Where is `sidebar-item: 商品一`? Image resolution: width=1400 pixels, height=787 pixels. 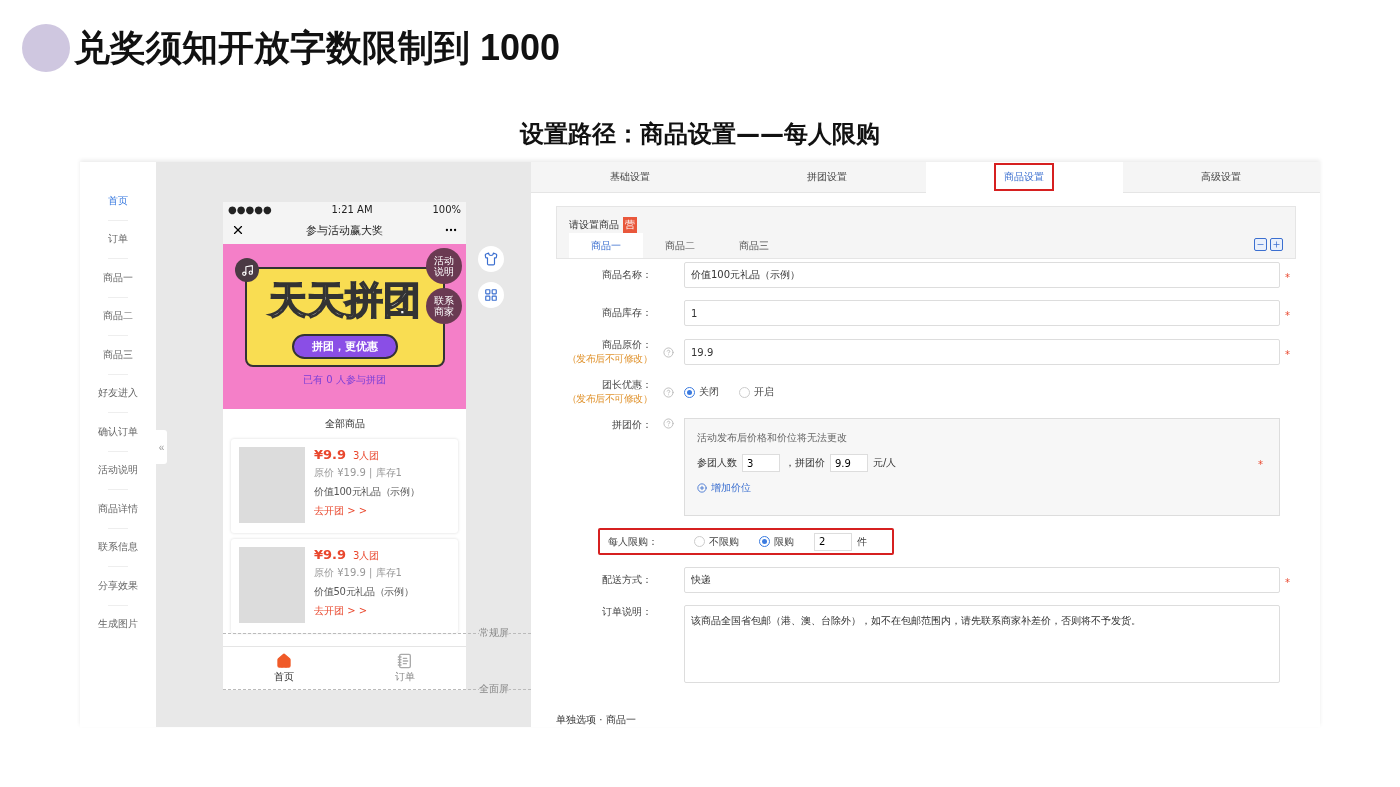 sidebar-item: 商品一 is located at coordinates (118, 278).